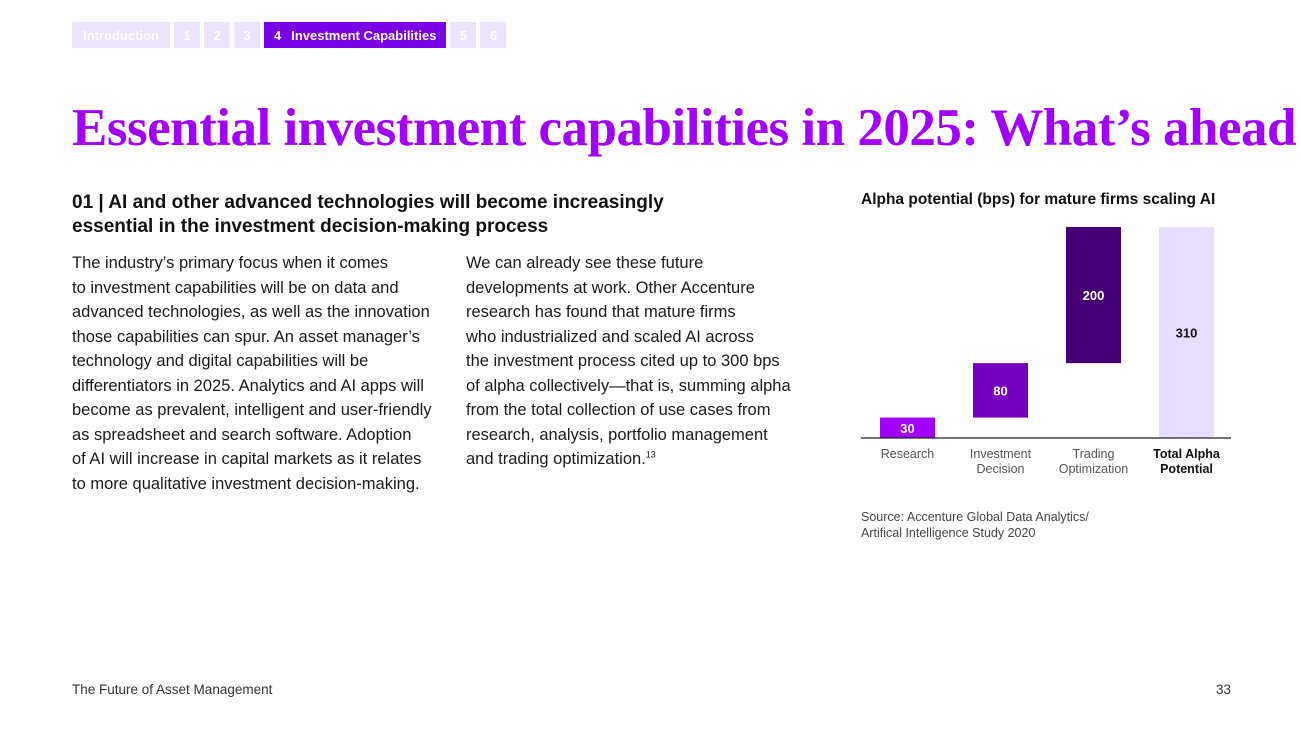 The width and height of the screenshot is (1301, 733). What do you see at coordinates (907, 428) in the screenshot?
I see `chart-bar-label-1: 30` at bounding box center [907, 428].